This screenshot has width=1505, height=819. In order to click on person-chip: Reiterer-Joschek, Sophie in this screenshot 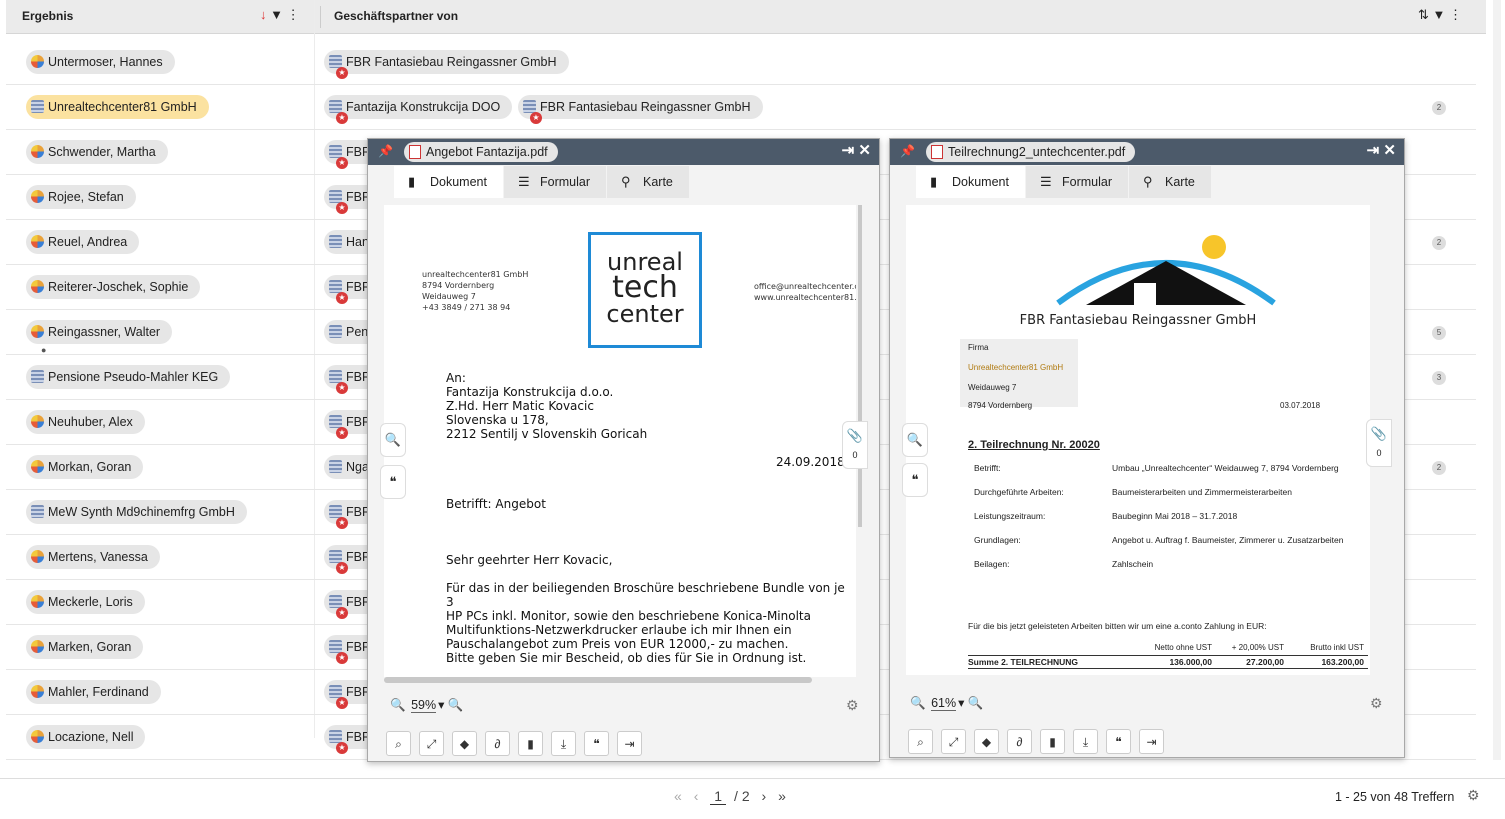, I will do `click(113, 287)`.